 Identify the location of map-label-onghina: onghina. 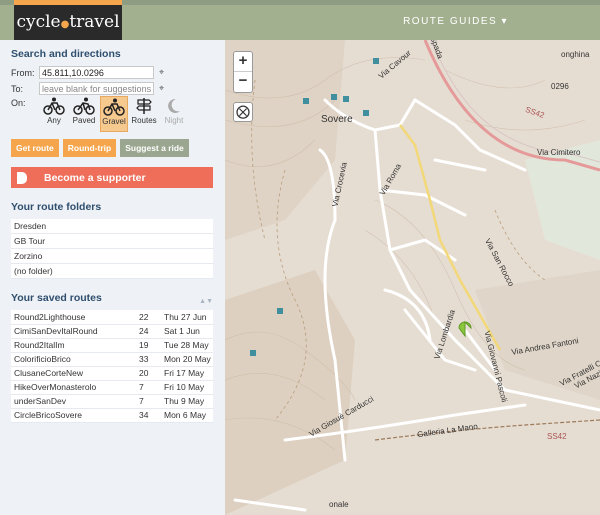
(575, 54).